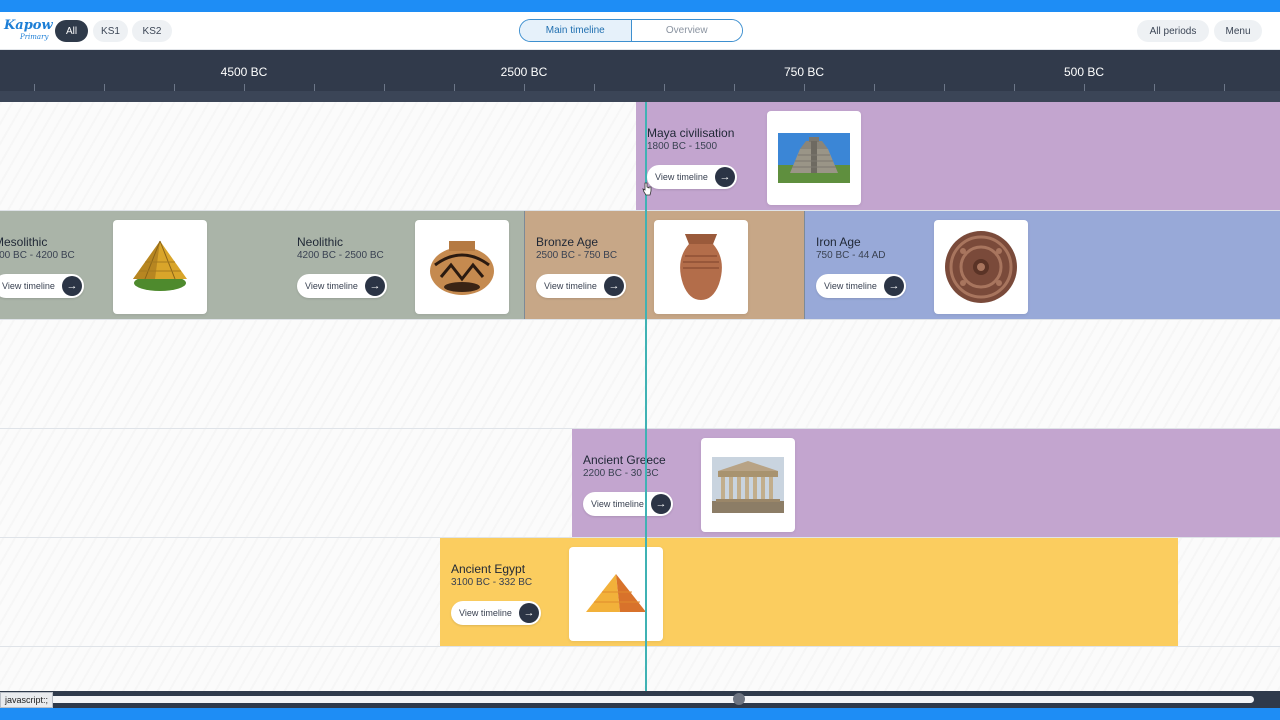 The image size is (1280, 720). Describe the element at coordinates (1084, 72) in the screenshot. I see `ruler-label-500bc: 500 BC` at that location.